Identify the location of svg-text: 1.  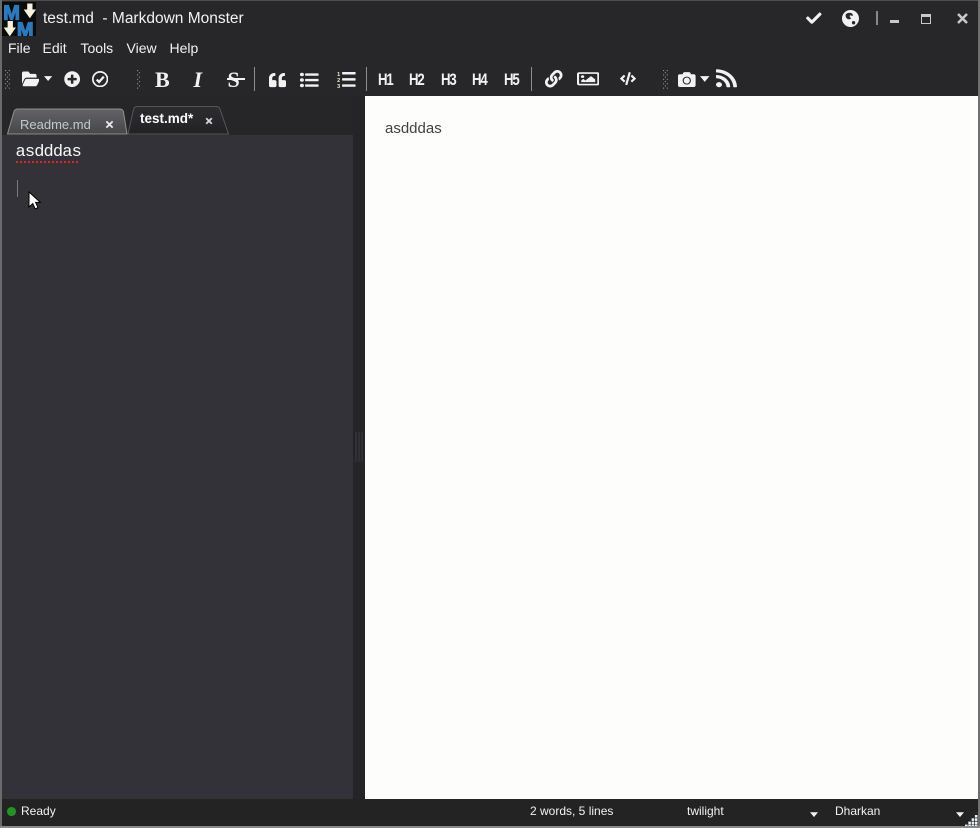
(338, 74).